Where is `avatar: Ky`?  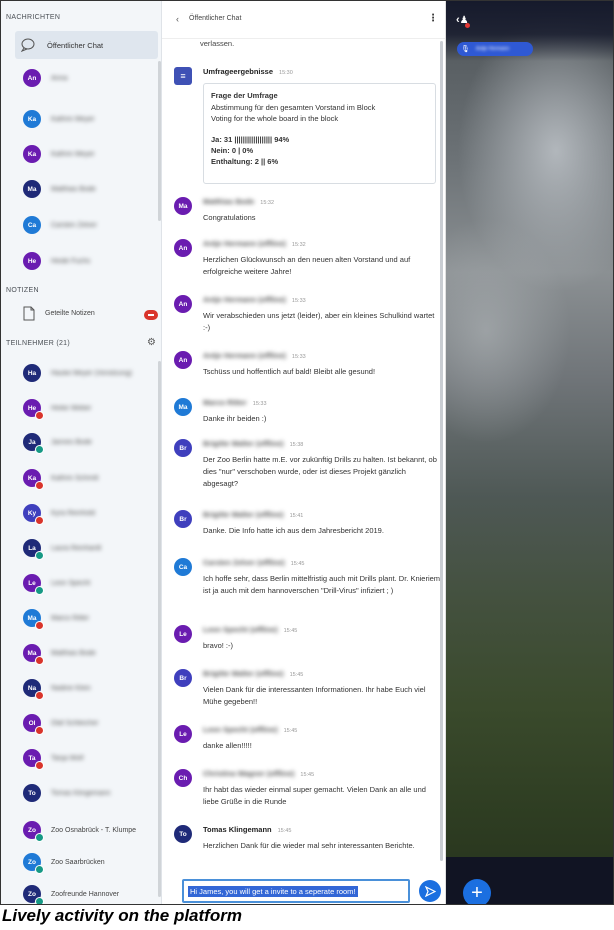 avatar: Ky is located at coordinates (33, 514).